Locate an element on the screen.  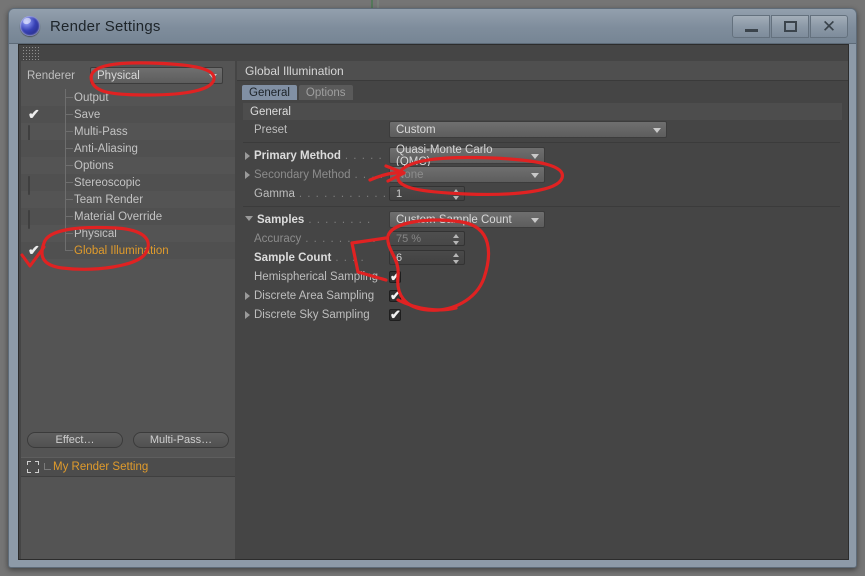
sidebar-item-anti-aliasing: Anti-Aliasing is located at coordinates (128, 148).